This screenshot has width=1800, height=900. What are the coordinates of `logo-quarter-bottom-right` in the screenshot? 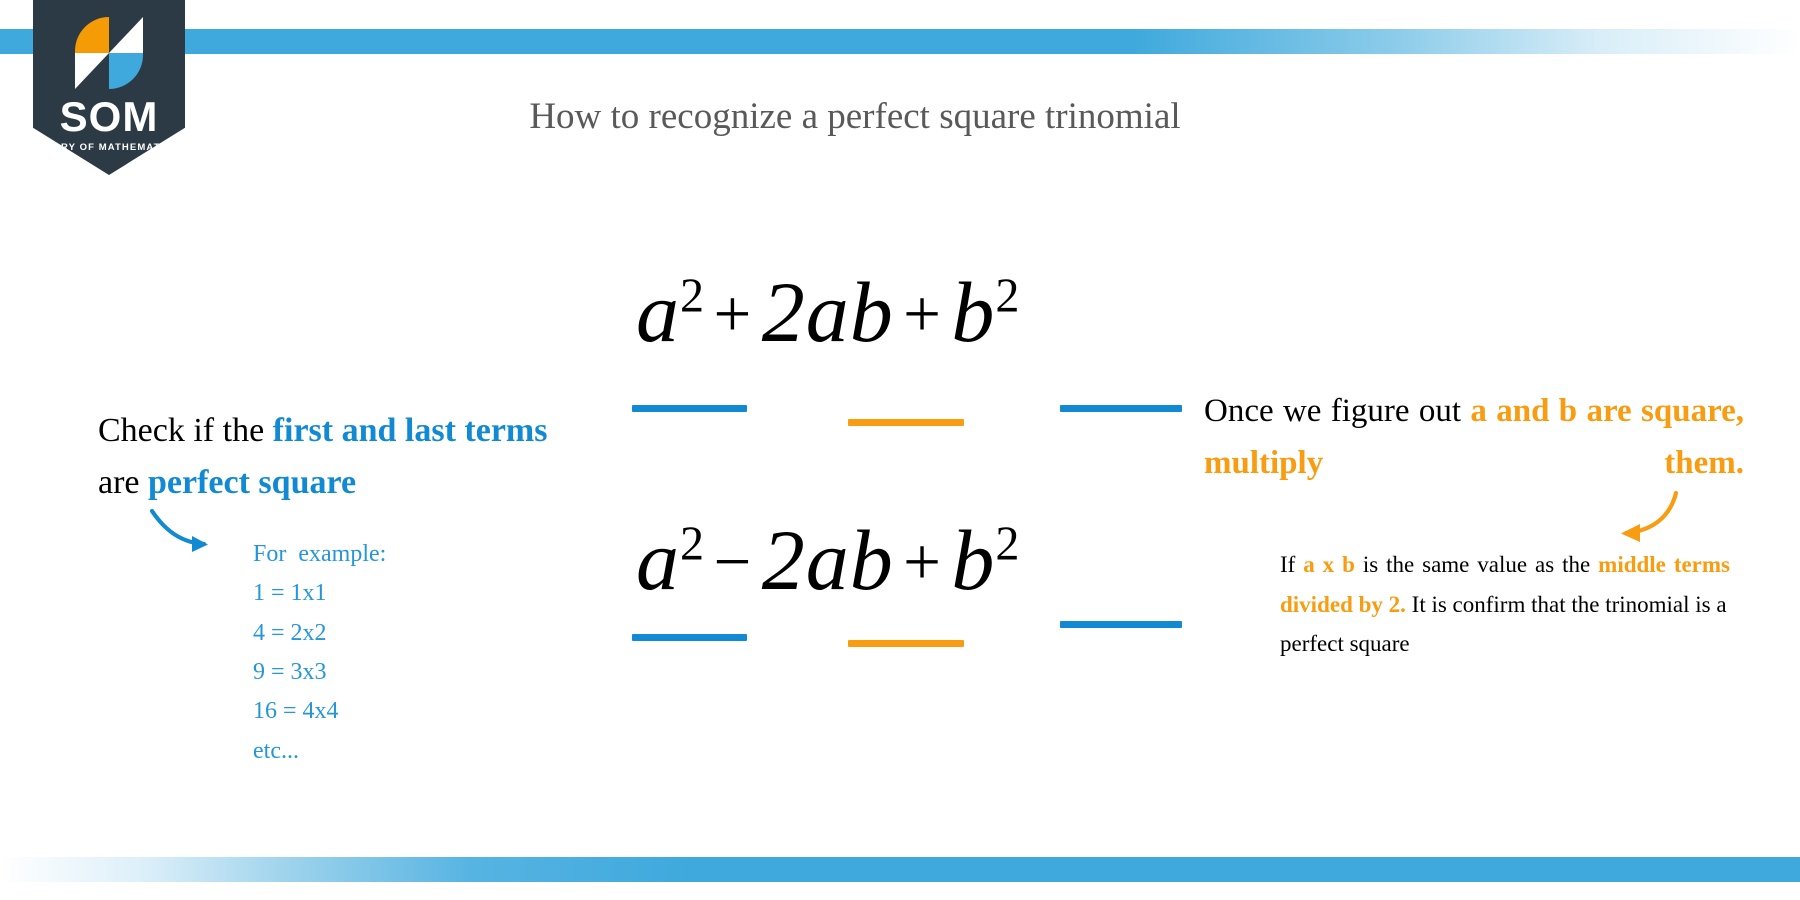 It's located at (126, 71).